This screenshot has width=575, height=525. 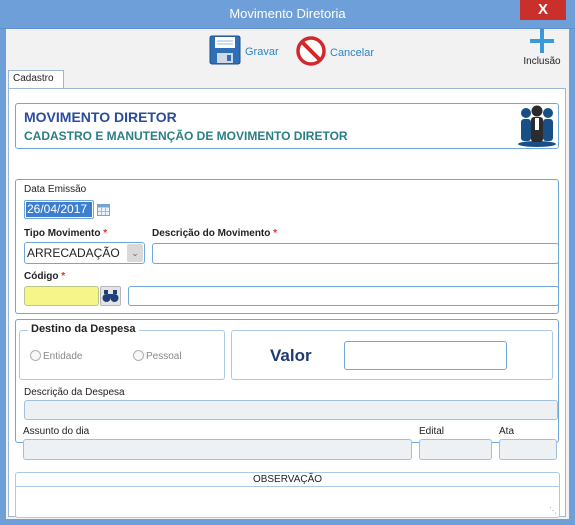 I want to click on edital-field, so click(x=455, y=449).